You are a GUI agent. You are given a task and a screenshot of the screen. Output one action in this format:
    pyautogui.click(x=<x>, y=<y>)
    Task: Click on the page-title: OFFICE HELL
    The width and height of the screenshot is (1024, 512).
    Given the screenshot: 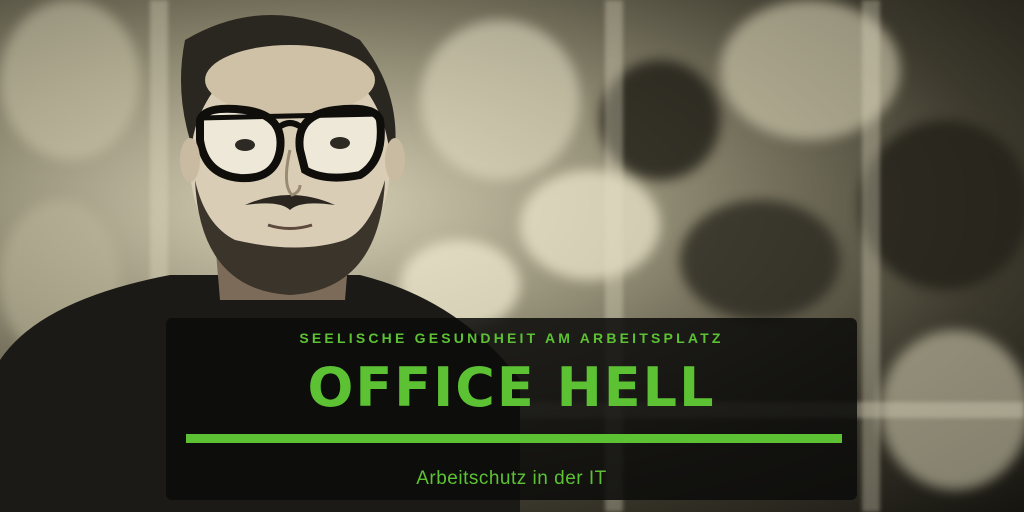 What is the action you would take?
    pyautogui.click(x=511, y=387)
    